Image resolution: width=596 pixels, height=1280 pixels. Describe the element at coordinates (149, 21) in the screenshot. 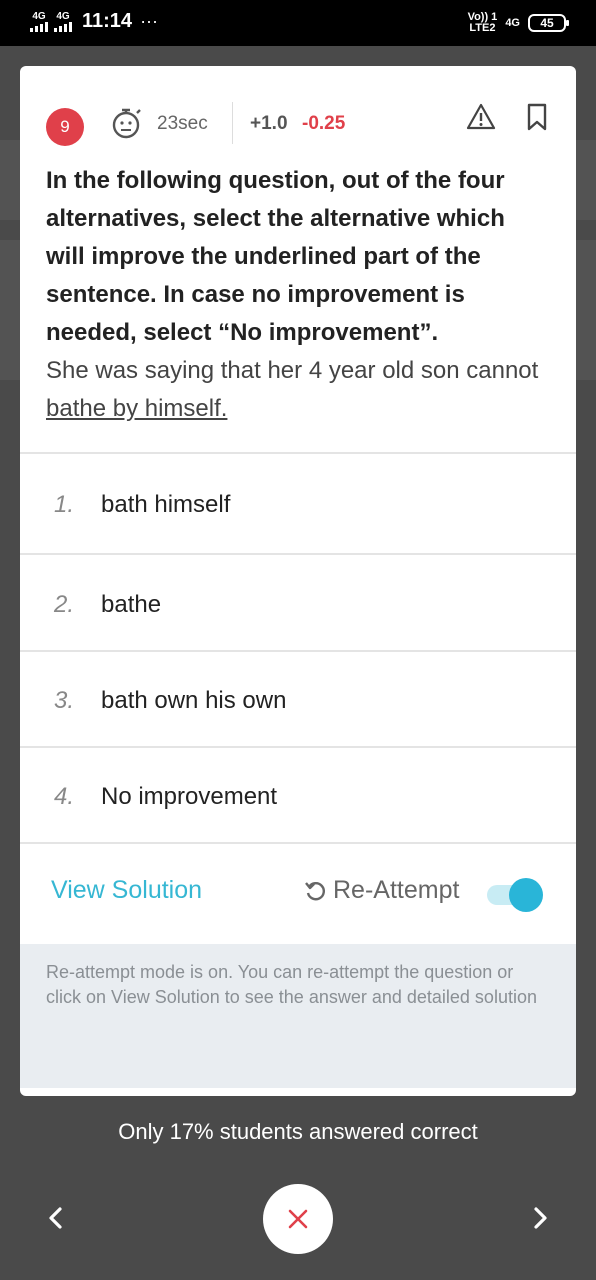

I see `more-notifications-icon: ···` at that location.